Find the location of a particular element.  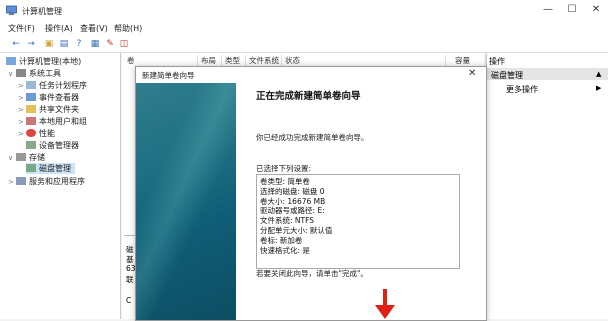

disk-status-partial: 联 is located at coordinates (130, 279).